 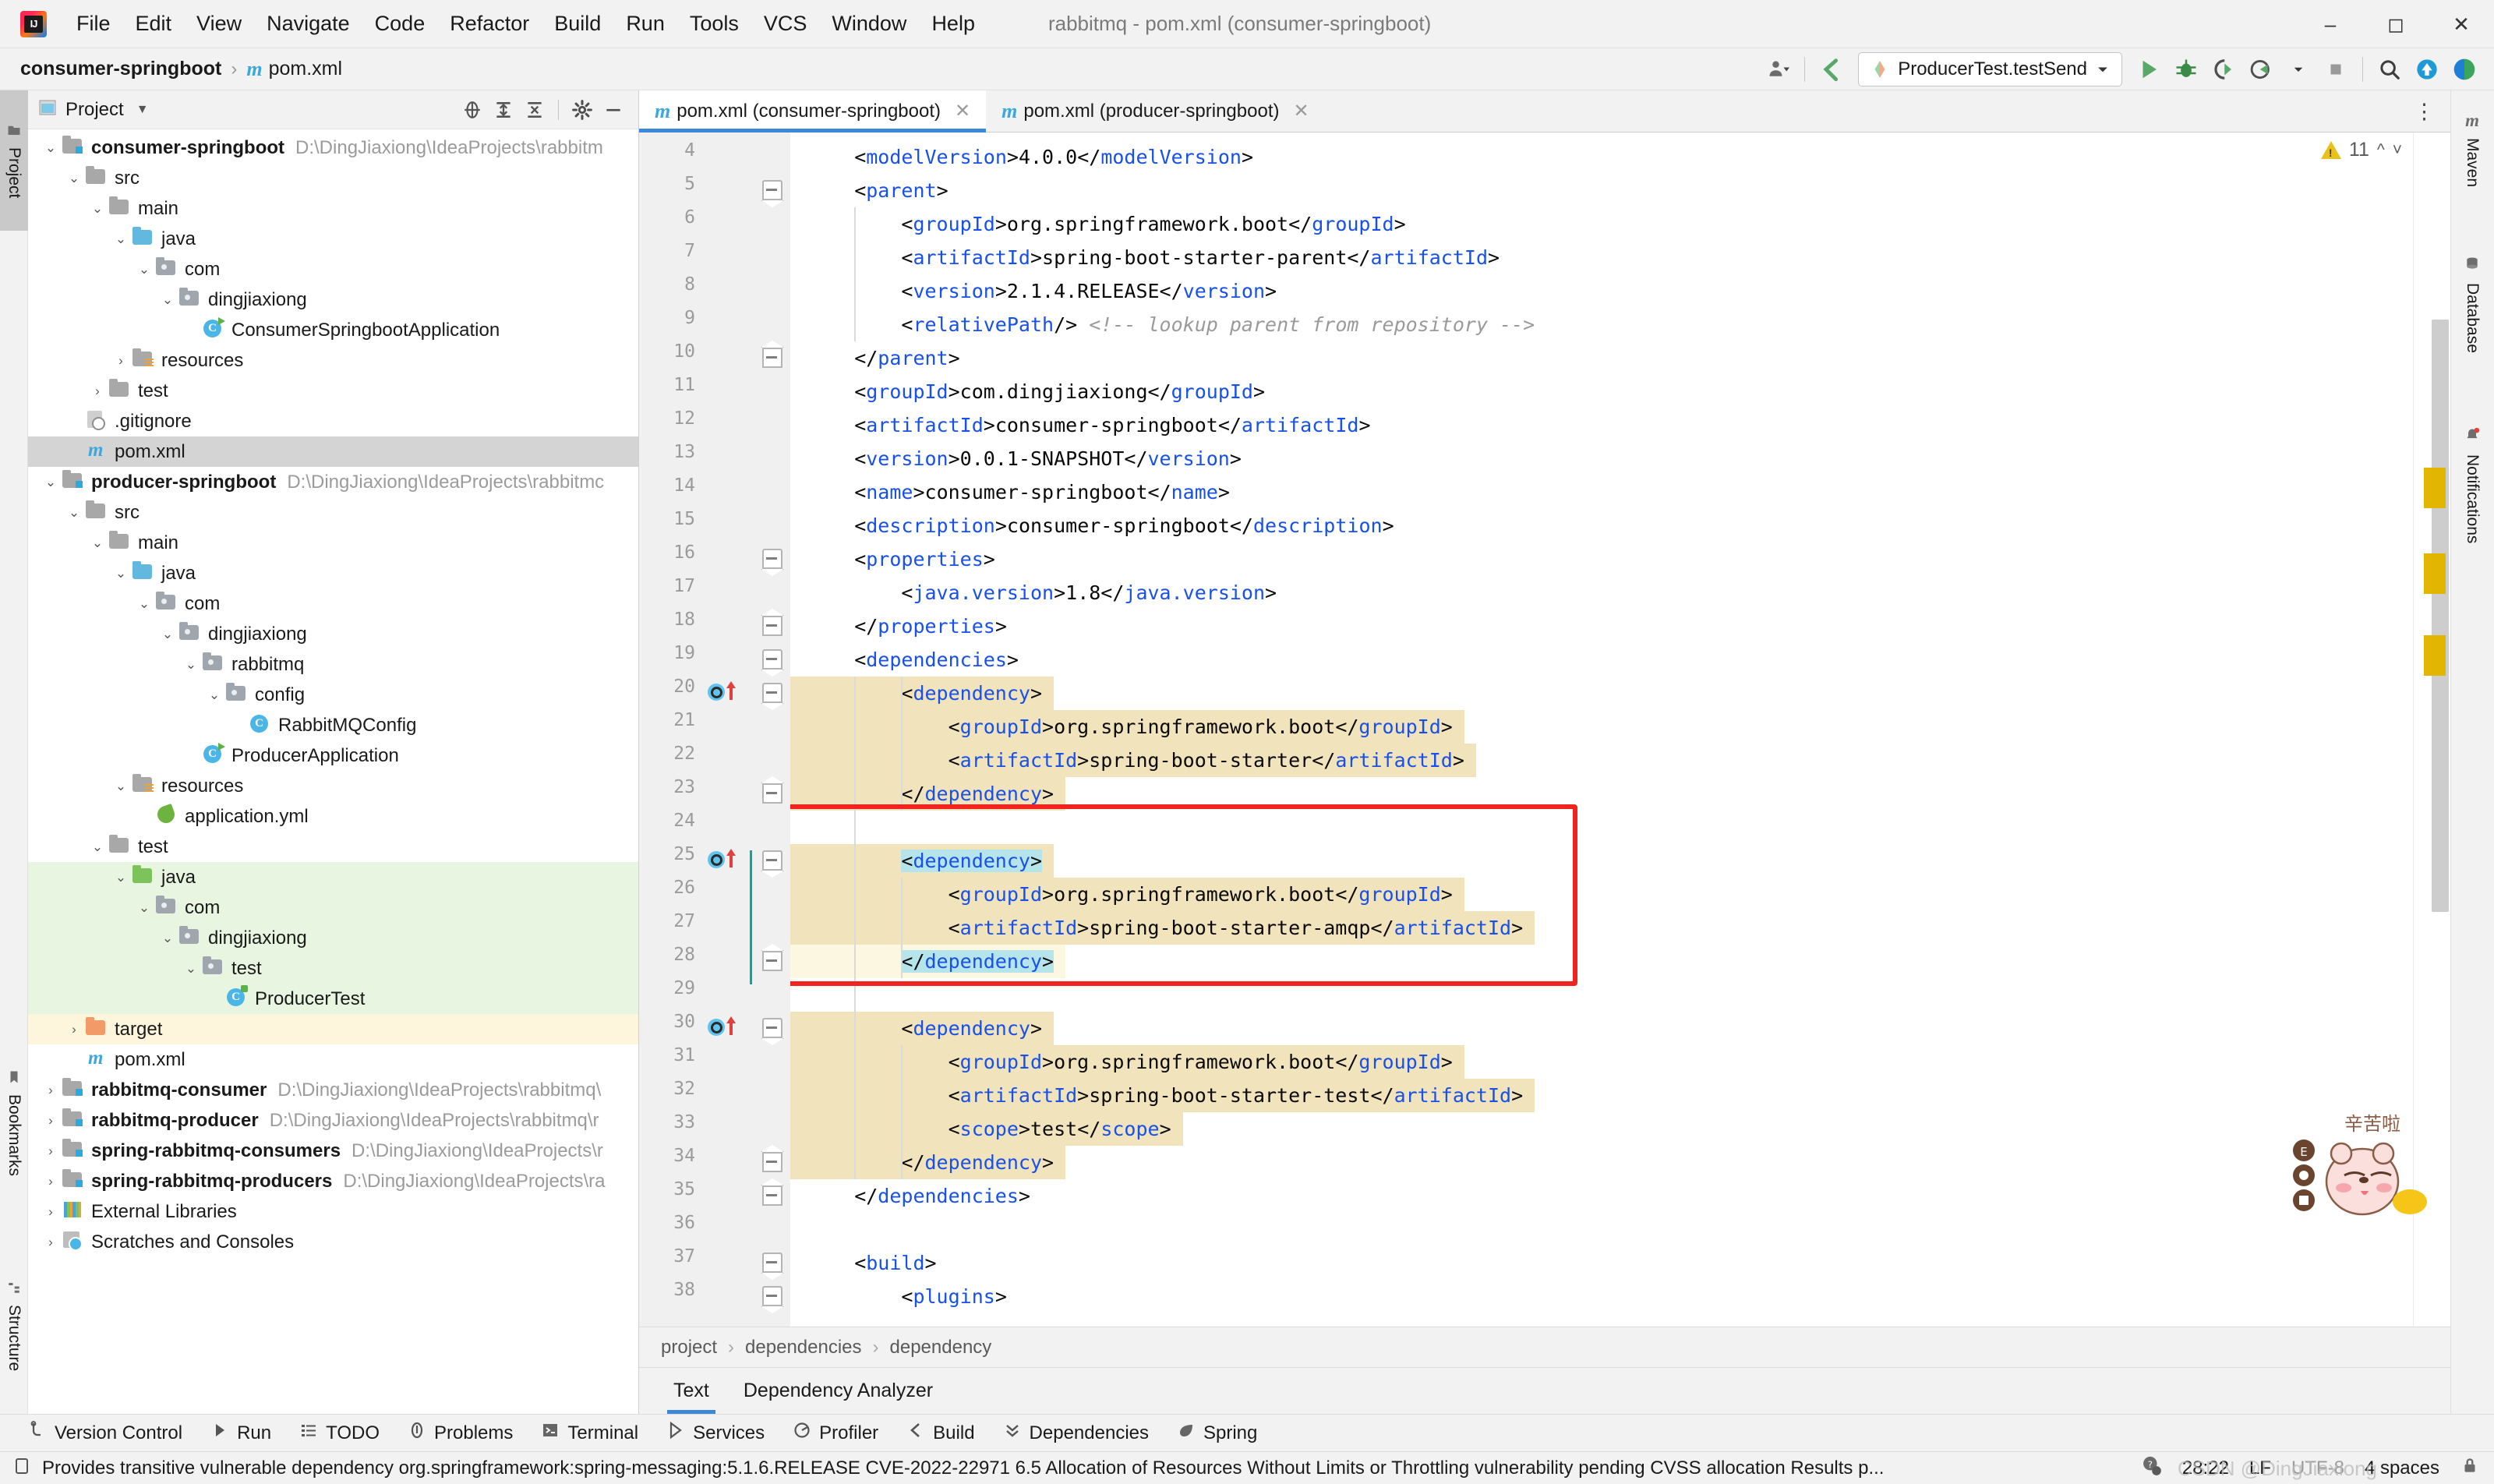 What do you see at coordinates (613, 110) in the screenshot?
I see `hide-icon` at bounding box center [613, 110].